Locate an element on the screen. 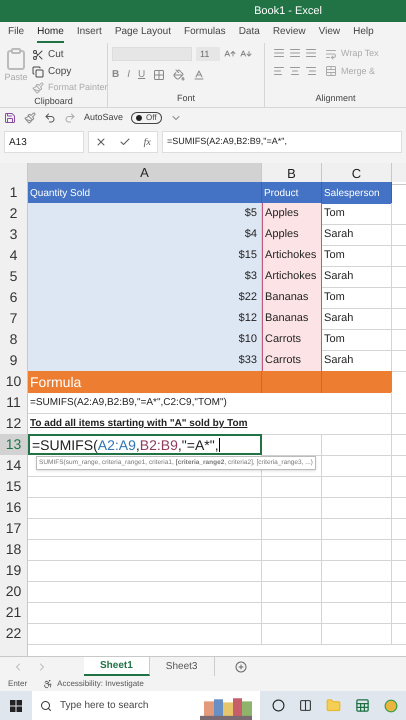 The width and height of the screenshot is (406, 720). row-header: 22 is located at coordinates (14, 634).